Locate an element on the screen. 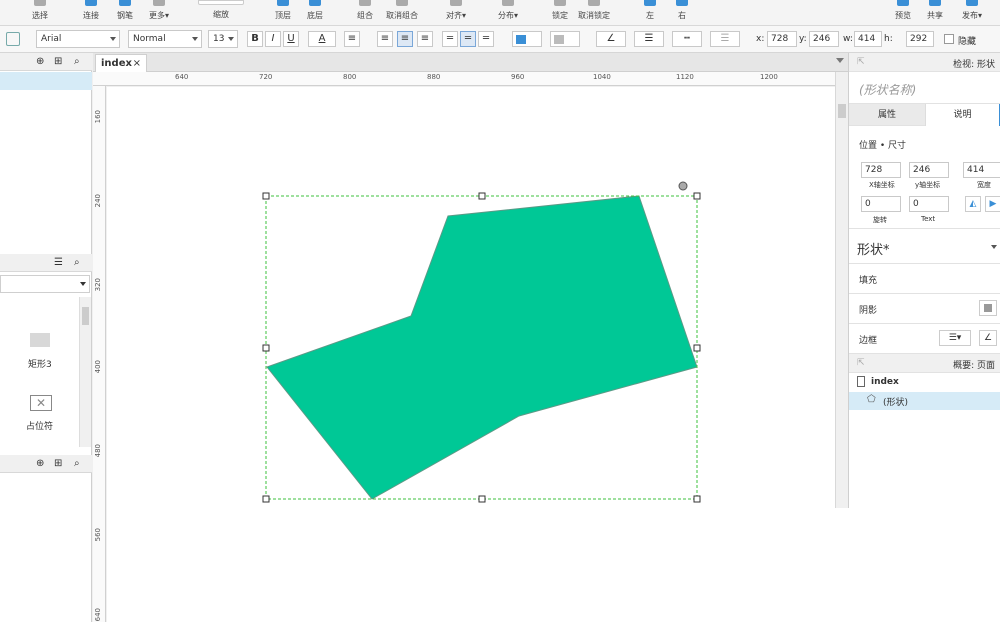 The image size is (1000, 622). share-button: 共享 is located at coordinates (935, 13).